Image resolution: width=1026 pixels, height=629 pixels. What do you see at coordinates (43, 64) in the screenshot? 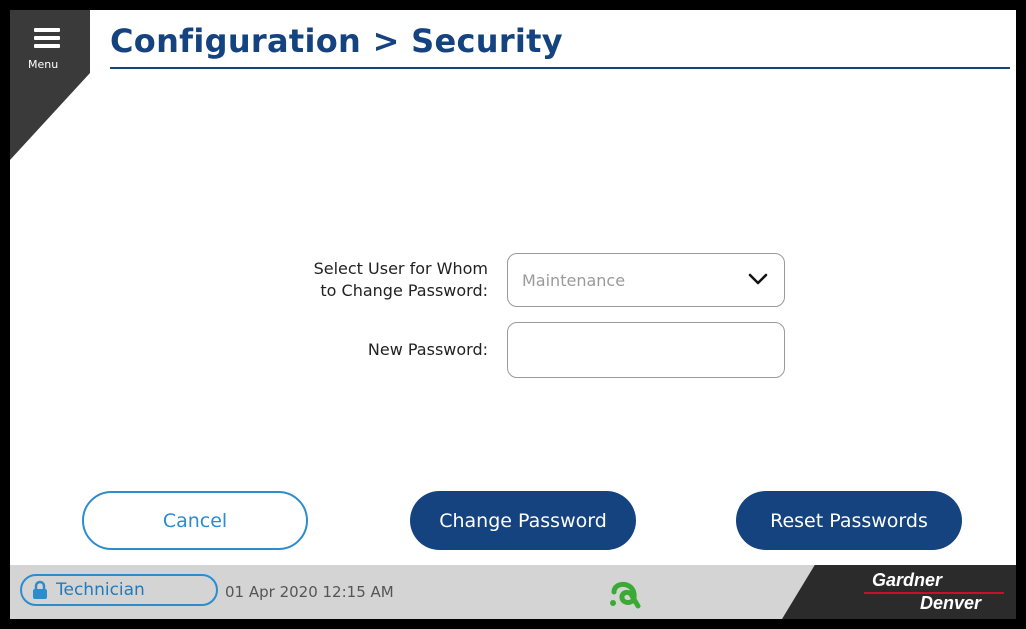
I see `menu-label: Menu` at bounding box center [43, 64].